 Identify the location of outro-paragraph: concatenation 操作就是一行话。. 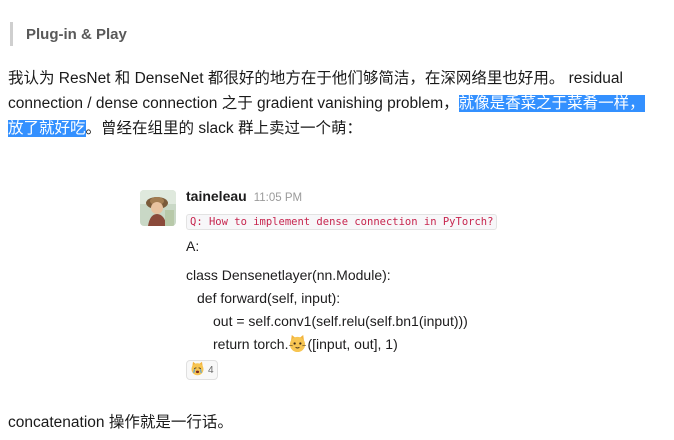
(120, 422).